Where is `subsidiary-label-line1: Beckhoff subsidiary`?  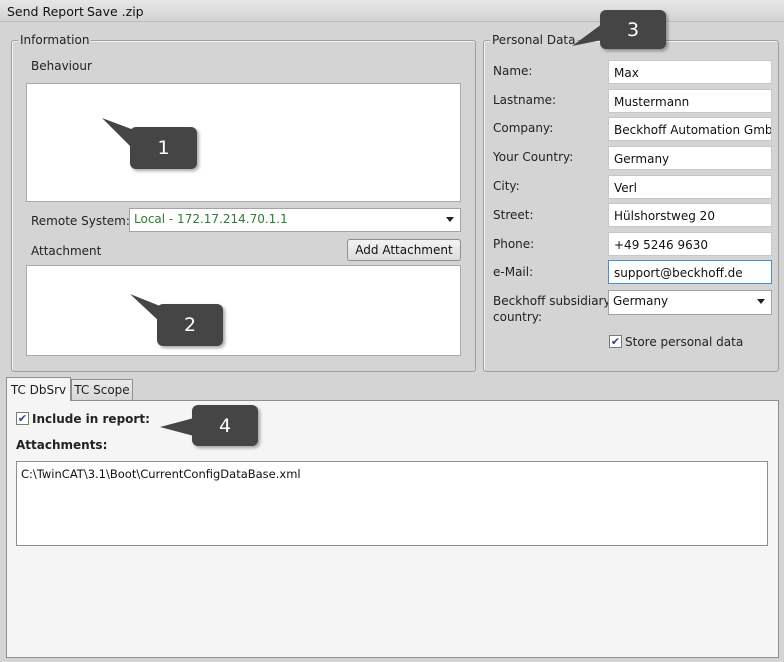 subsidiary-label-line1: Beckhoff subsidiary is located at coordinates (552, 301).